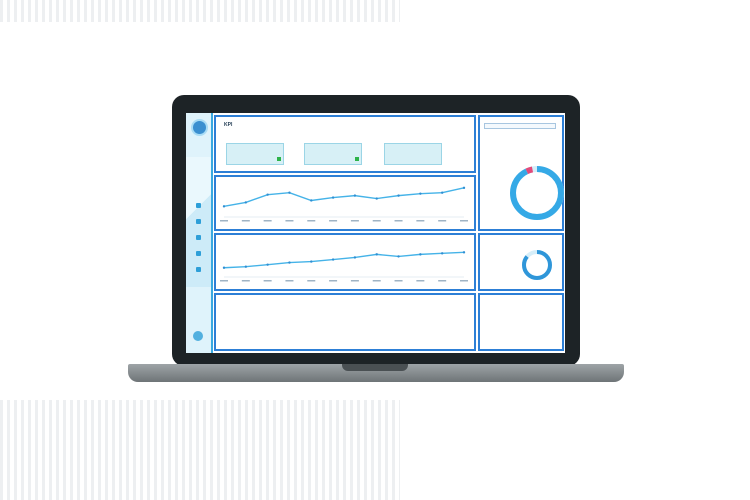 Image resolution: width=750 pixels, height=500 pixels. Describe the element at coordinates (198, 336) in the screenshot. I see `logout-icon` at that location.